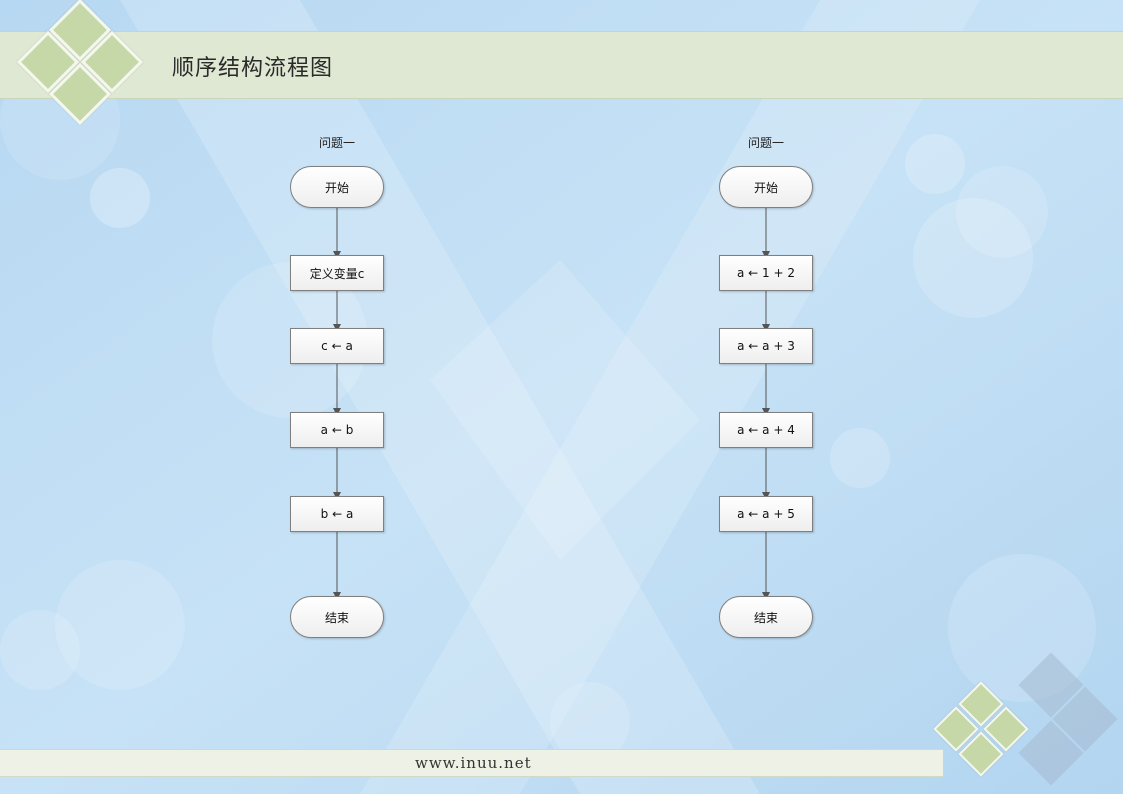 This screenshot has width=1123, height=794. I want to click on flowchart-1-end: 结束, so click(337, 617).